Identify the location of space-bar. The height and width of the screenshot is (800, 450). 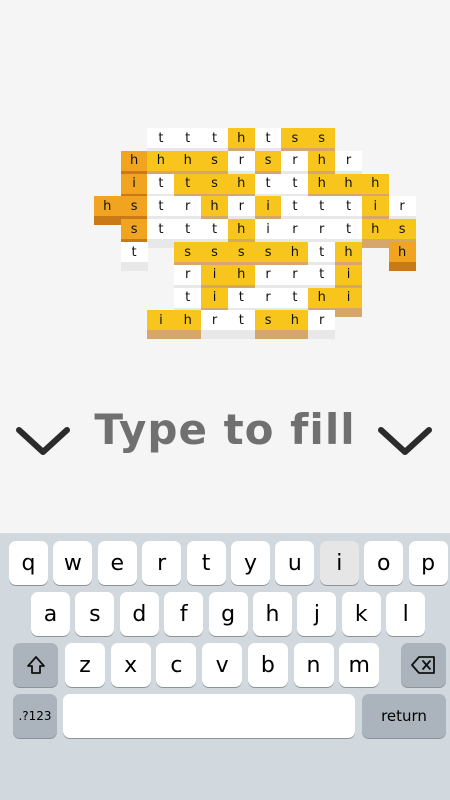
(209, 716).